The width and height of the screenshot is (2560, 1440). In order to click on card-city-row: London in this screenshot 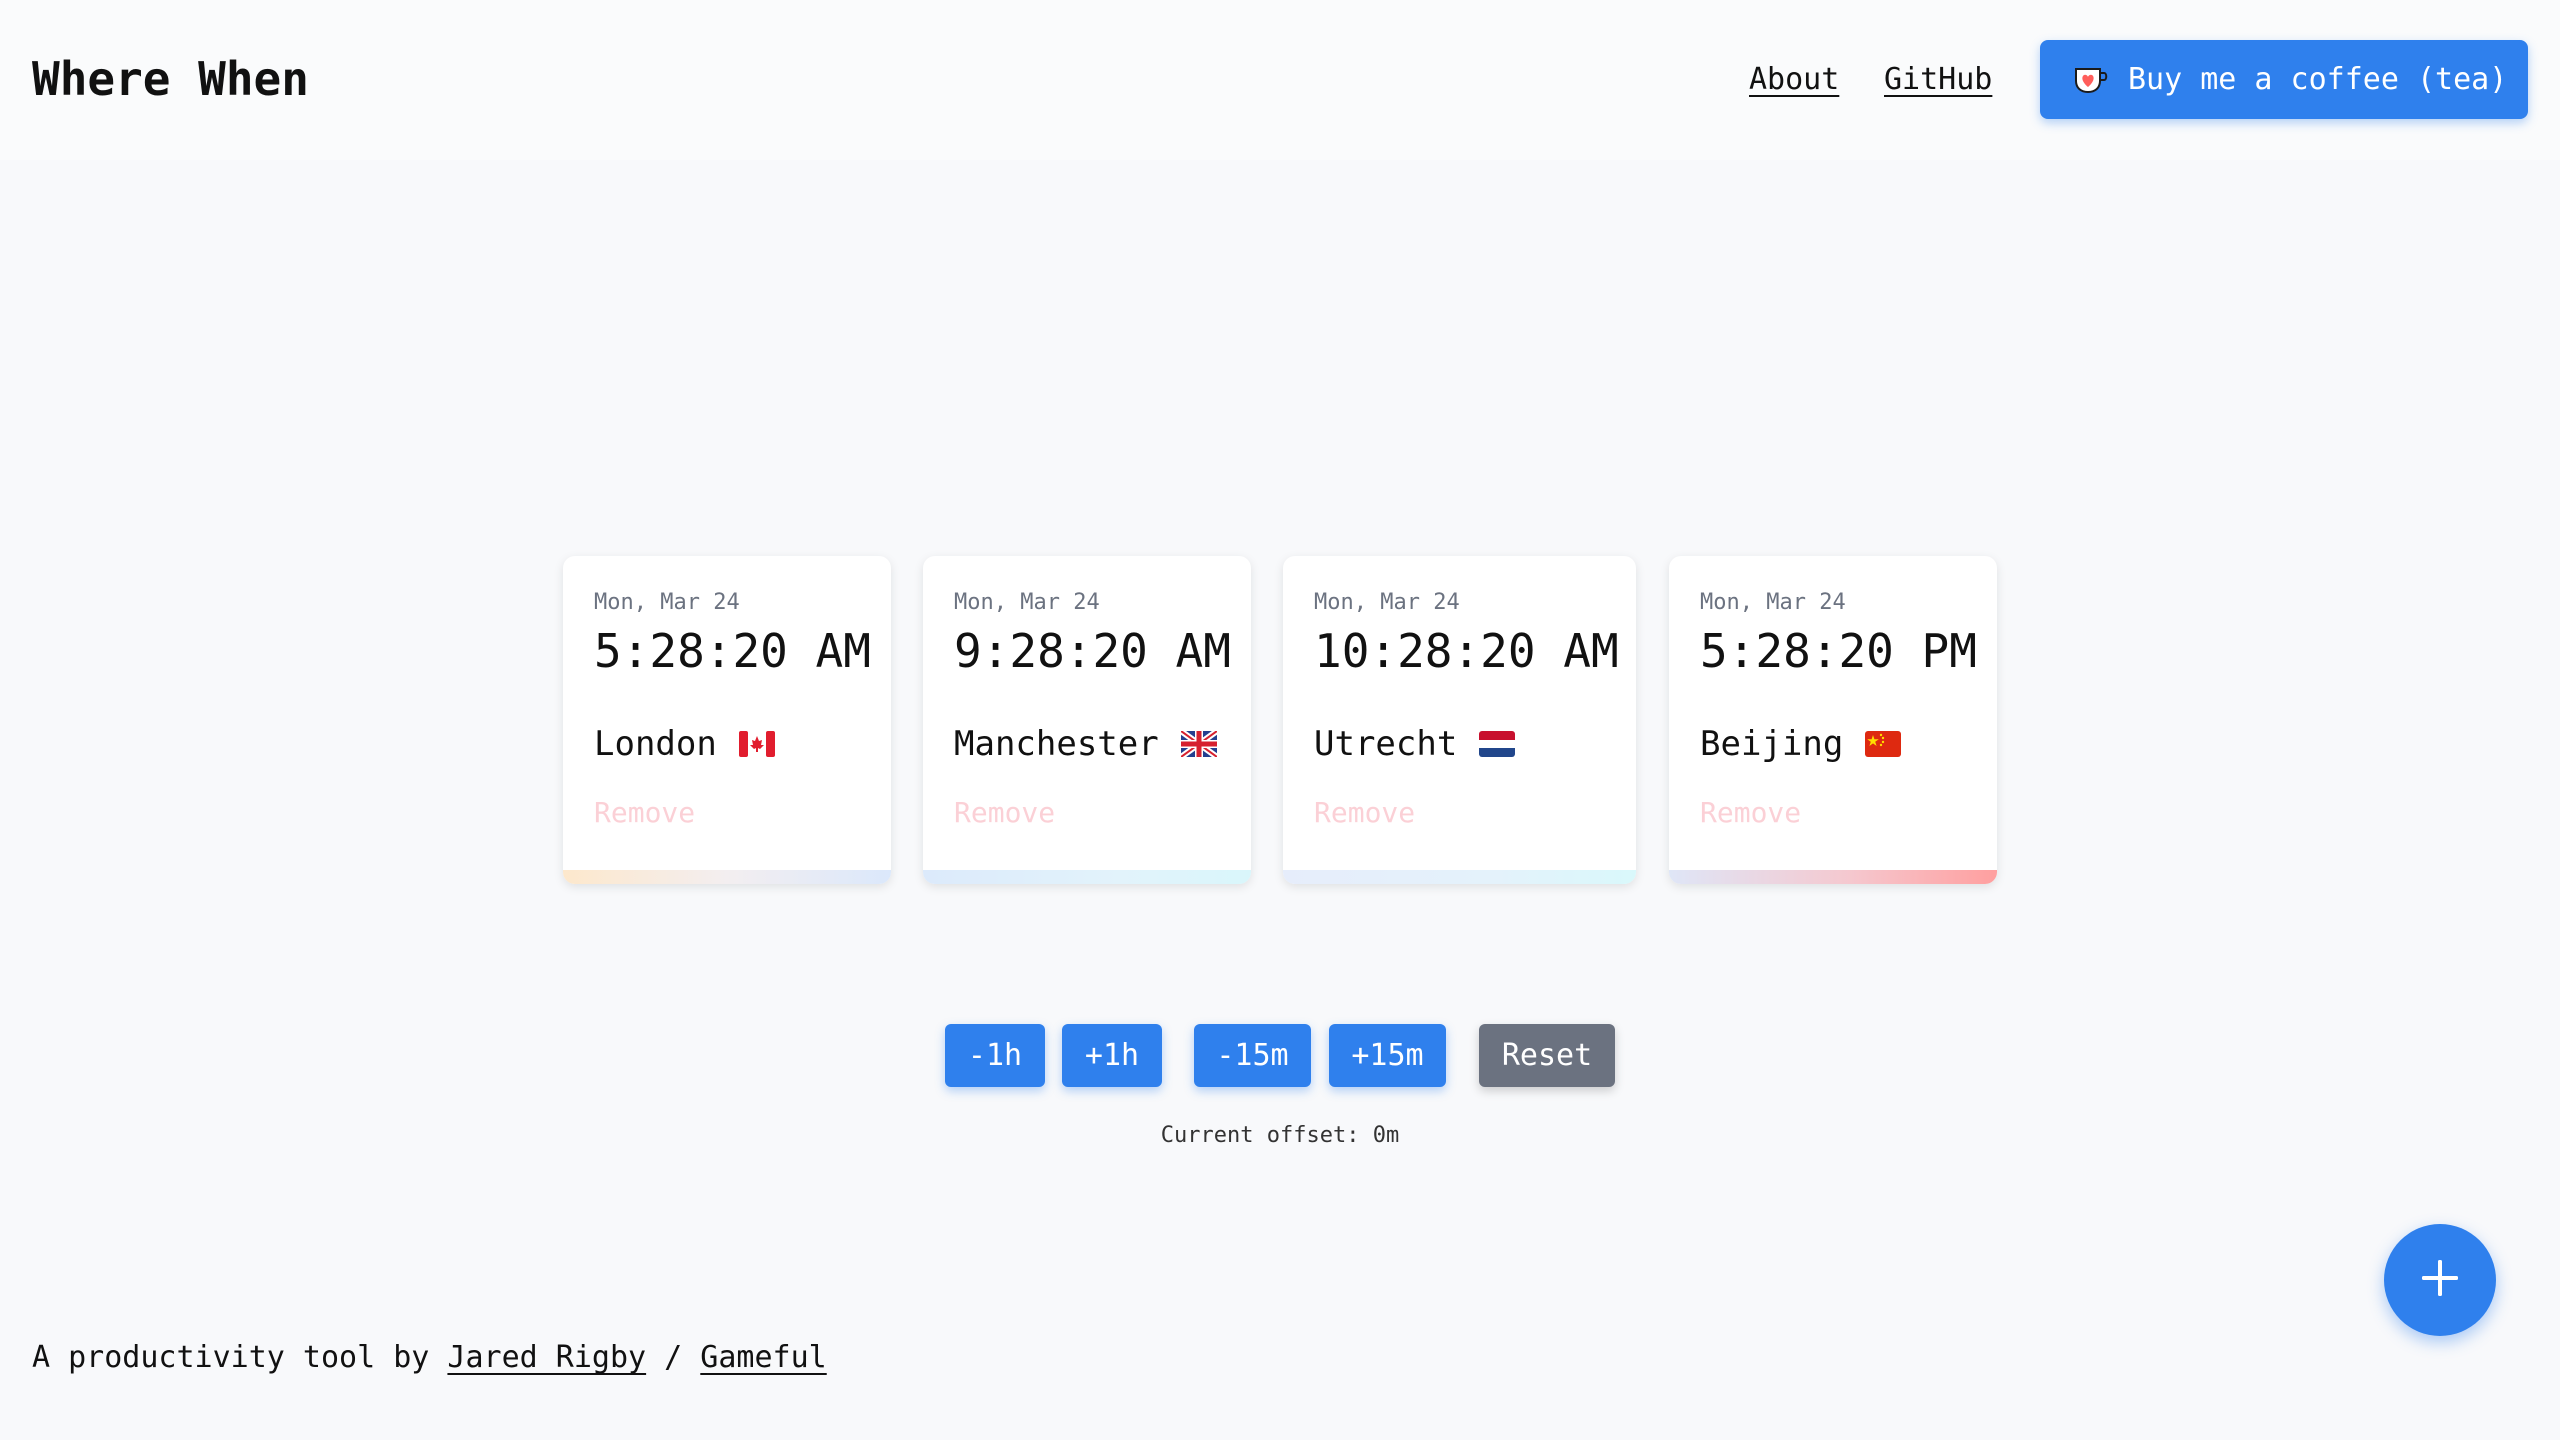, I will do `click(684, 744)`.